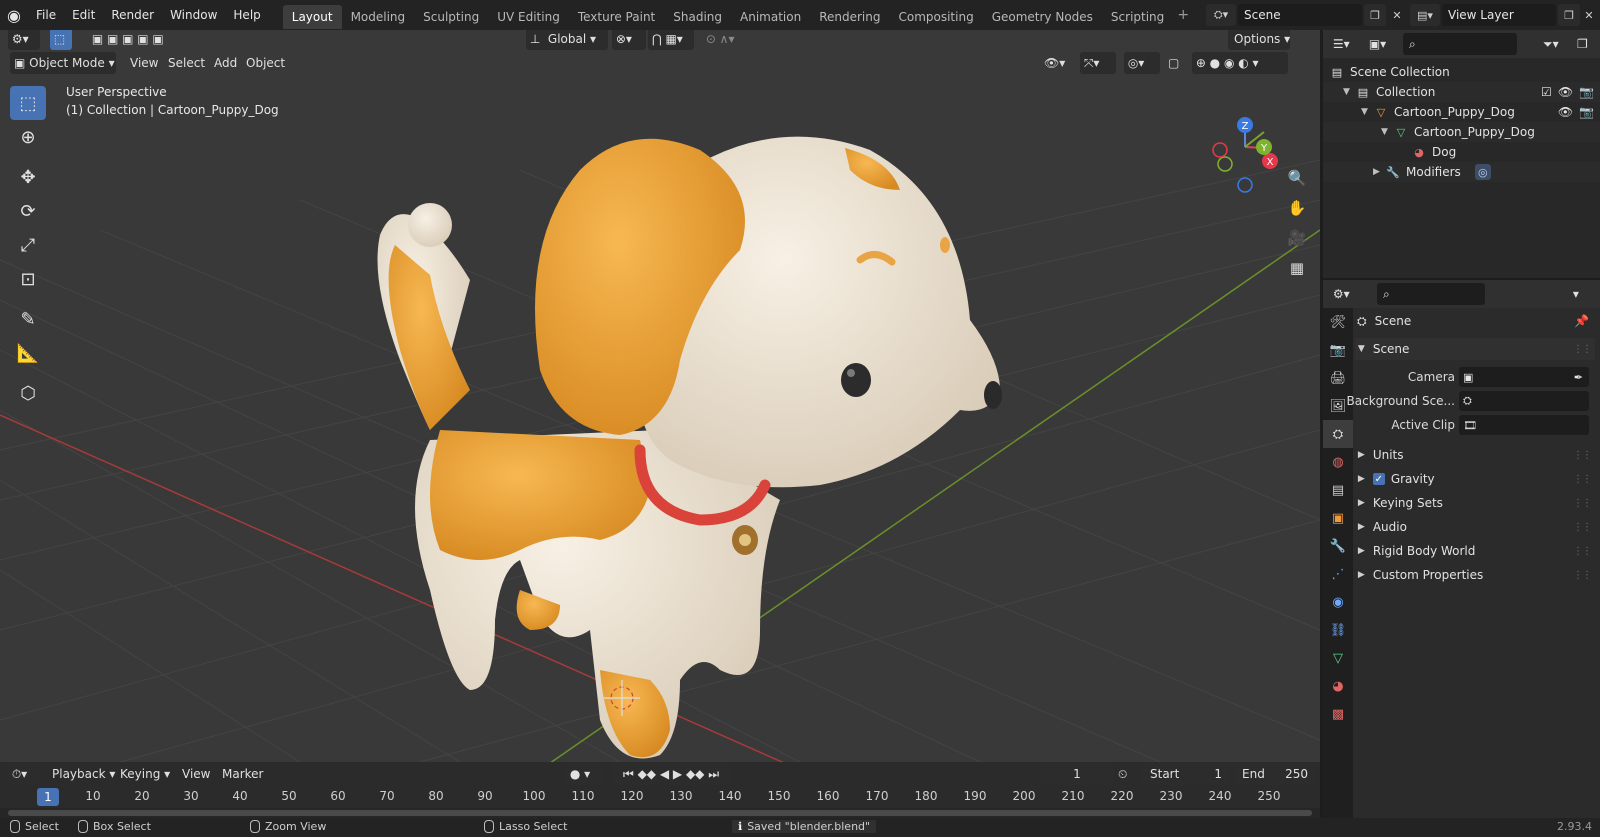 The height and width of the screenshot is (837, 1600). What do you see at coordinates (1338, 602) in the screenshot?
I see `tab-physics-icon: ◉` at bounding box center [1338, 602].